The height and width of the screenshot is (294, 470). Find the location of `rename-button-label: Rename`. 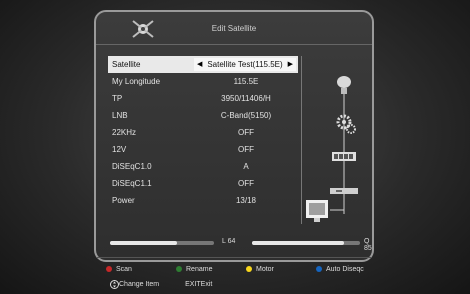

rename-button-label: Rename is located at coordinates (199, 269).